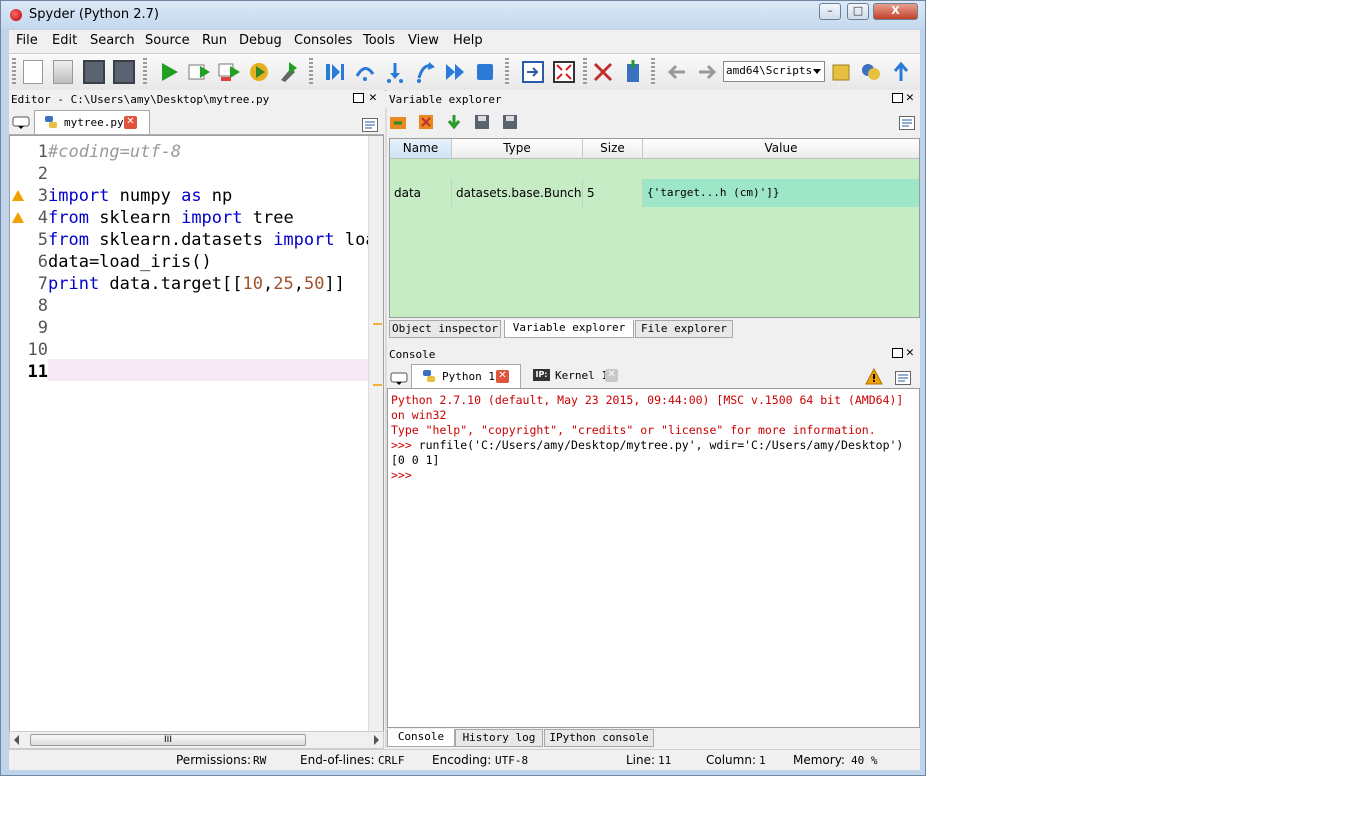  What do you see at coordinates (214, 40) in the screenshot?
I see `menu-run: Run` at bounding box center [214, 40].